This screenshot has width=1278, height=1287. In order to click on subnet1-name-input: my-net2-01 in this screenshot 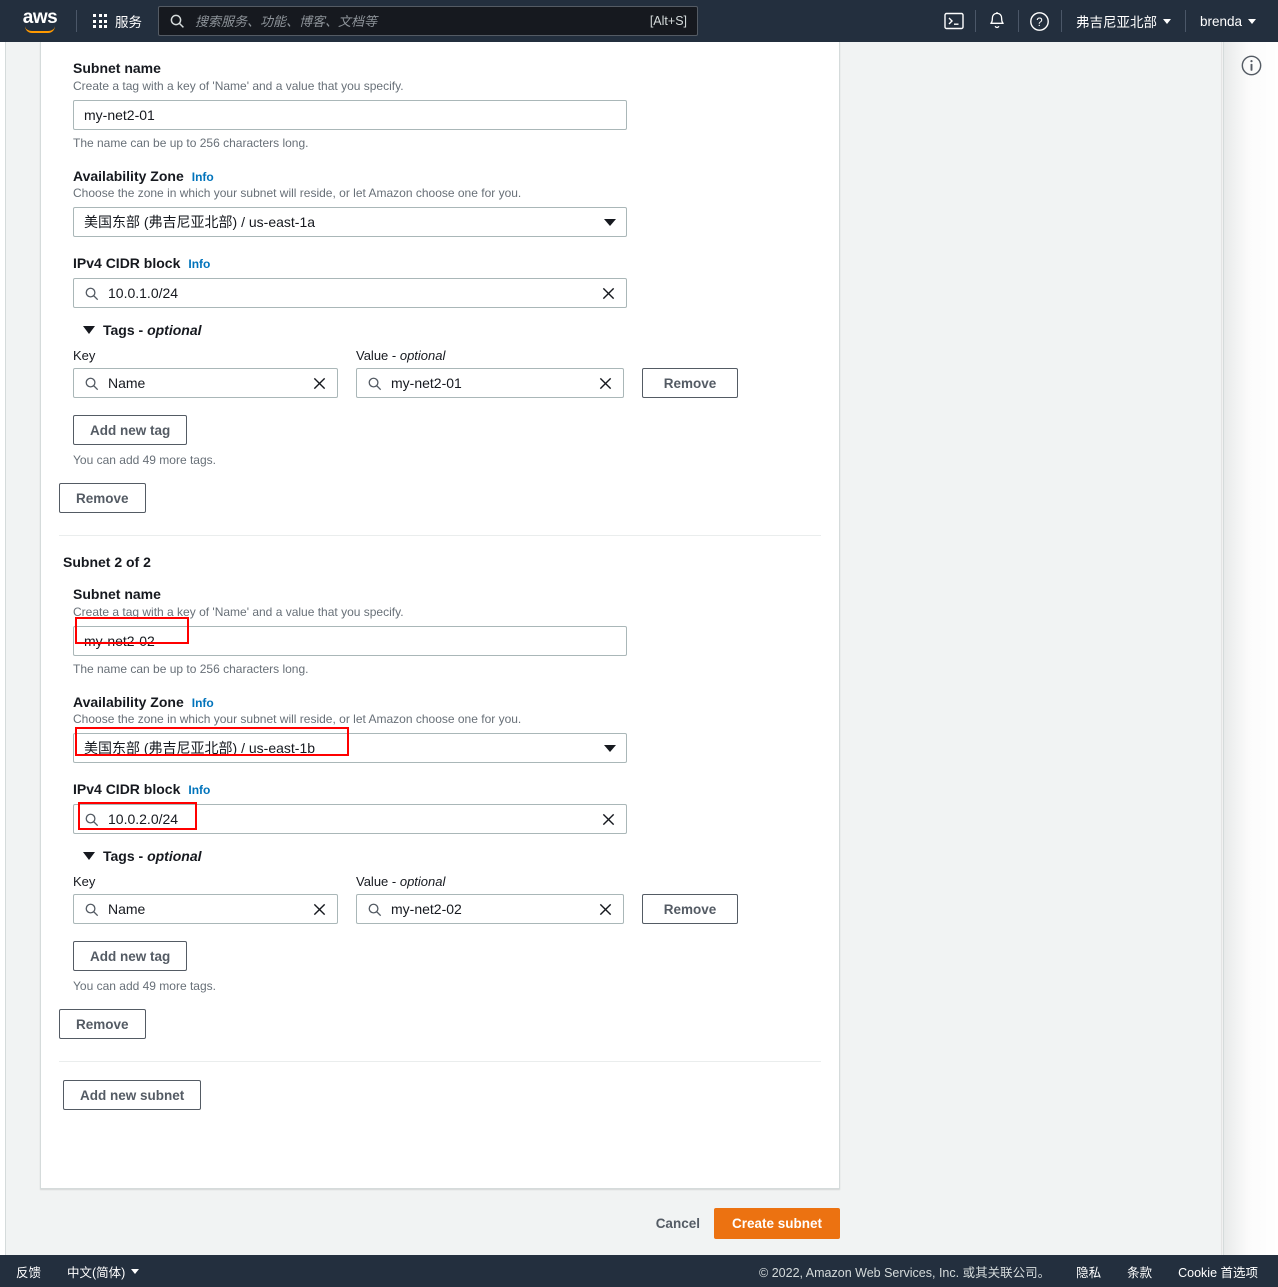, I will do `click(350, 115)`.